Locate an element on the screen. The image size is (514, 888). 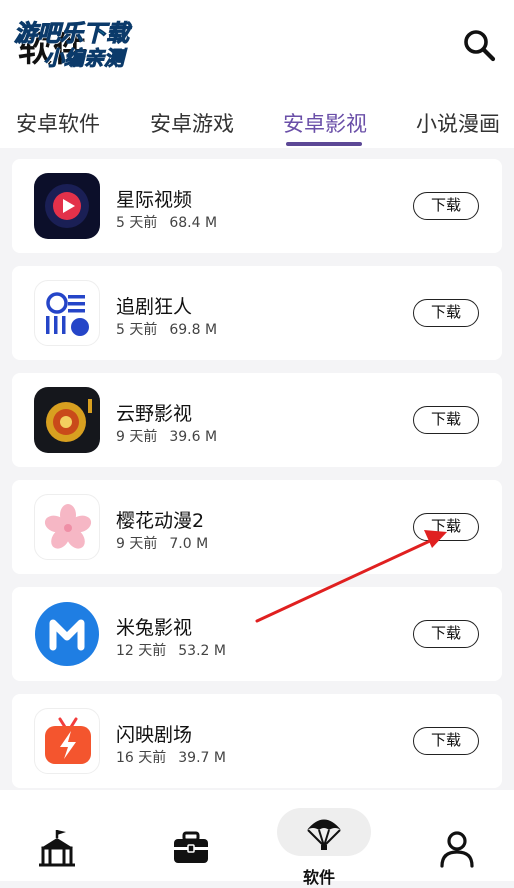
app-card: 米兔影视 12 天前 53.2 M 下载 is located at coordinates (257, 634).